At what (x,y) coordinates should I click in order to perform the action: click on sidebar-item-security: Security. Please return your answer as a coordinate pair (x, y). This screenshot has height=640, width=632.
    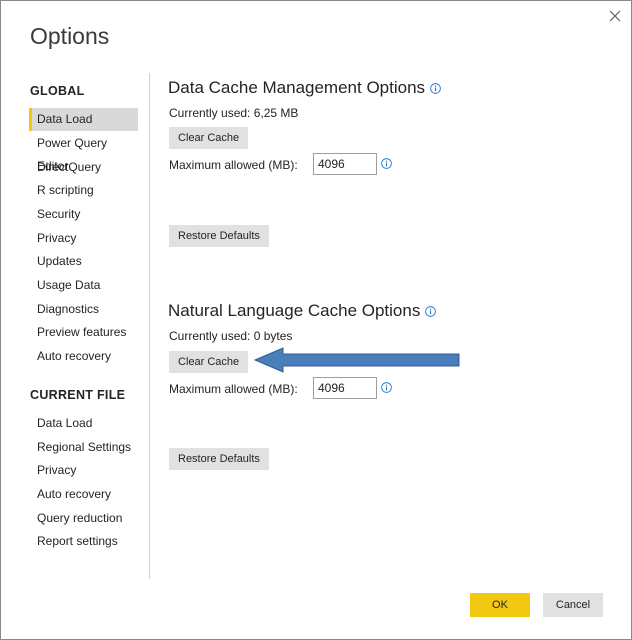
    Looking at the image, I should click on (83, 214).